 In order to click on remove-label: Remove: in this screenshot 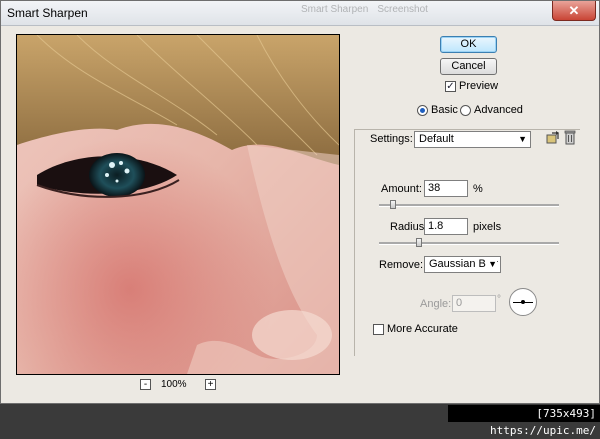, I will do `click(401, 265)`.